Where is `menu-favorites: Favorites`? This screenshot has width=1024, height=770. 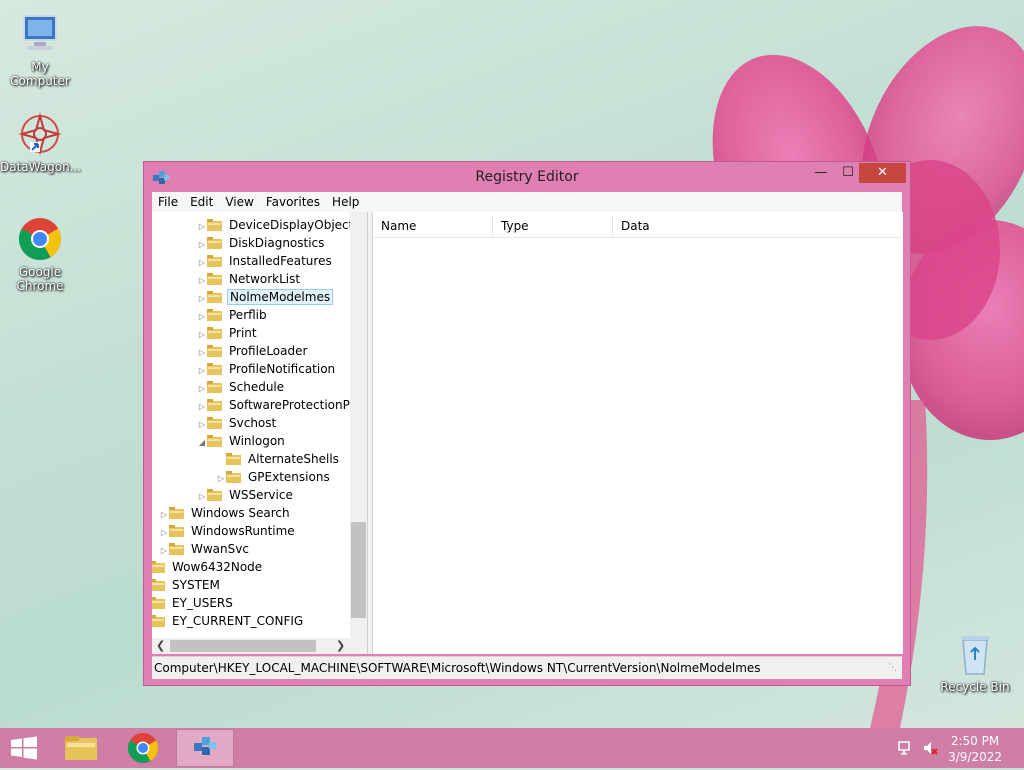
menu-favorites: Favorites is located at coordinates (293, 200).